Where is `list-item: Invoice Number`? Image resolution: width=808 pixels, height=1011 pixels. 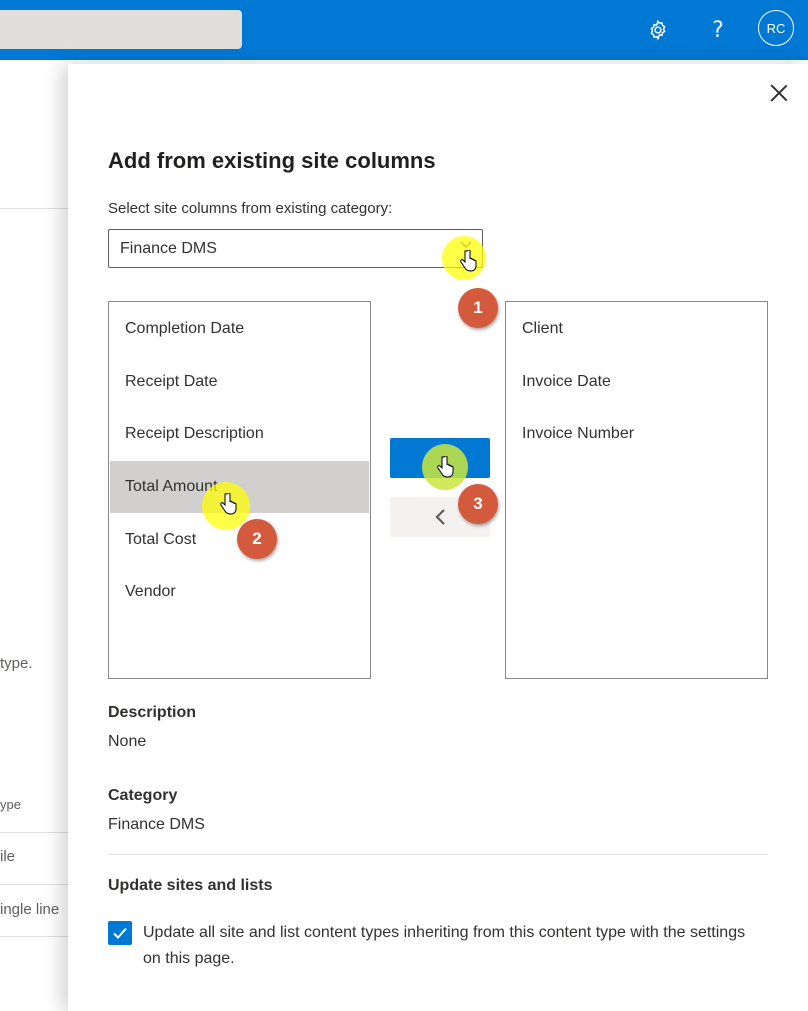
list-item: Invoice Number is located at coordinates (636, 434).